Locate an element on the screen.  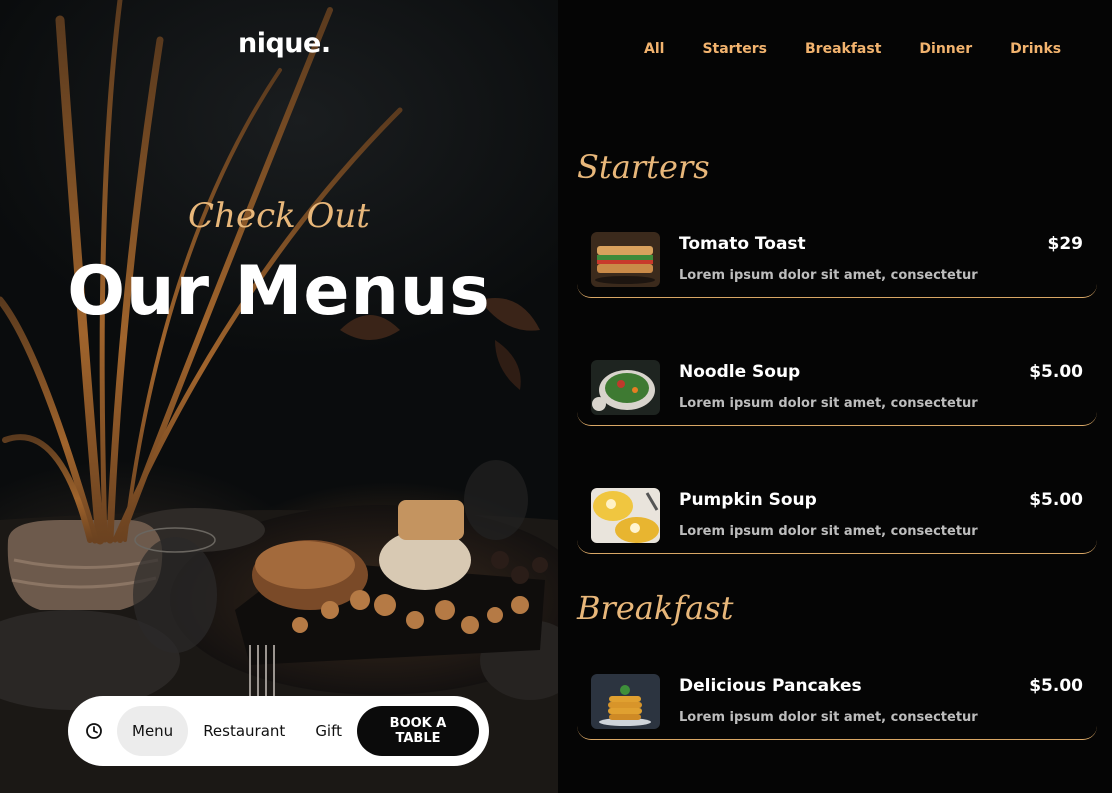
salad-bowl-thumbnail is located at coordinates (625, 387).